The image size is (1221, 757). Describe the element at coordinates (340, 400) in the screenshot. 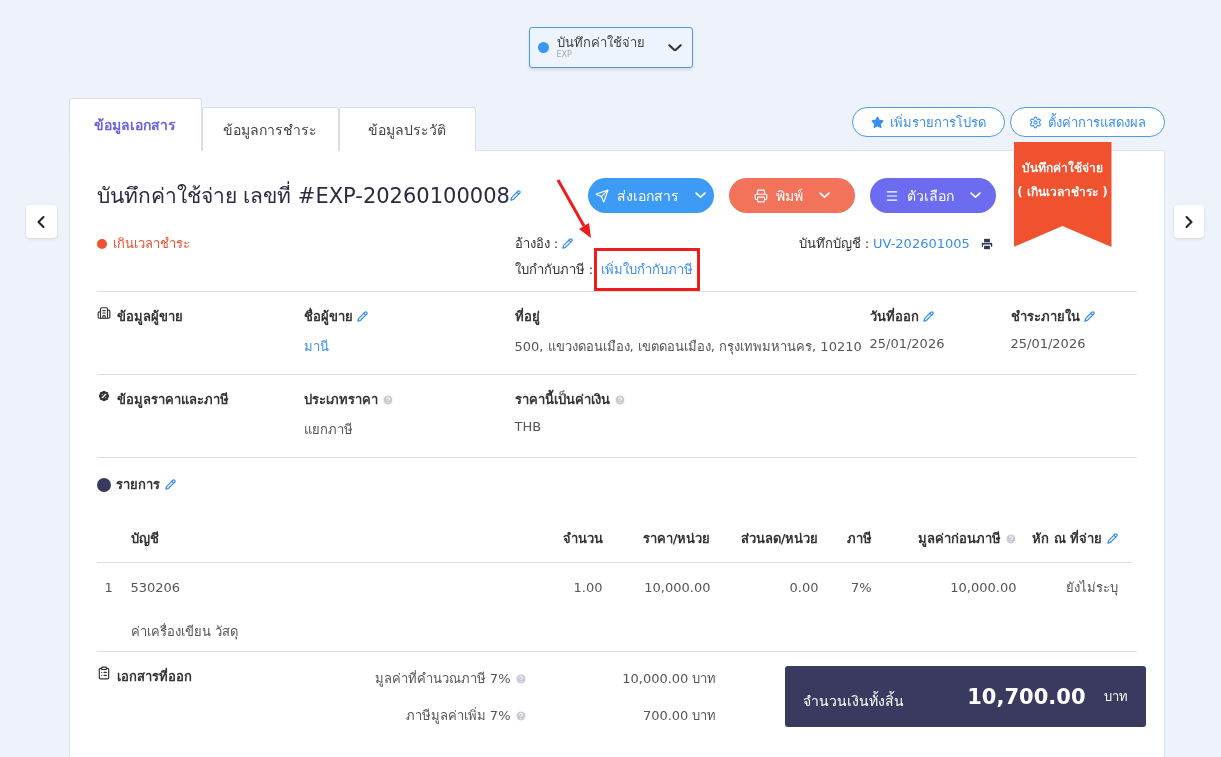

I see `field-label: ประเภทราคา` at that location.